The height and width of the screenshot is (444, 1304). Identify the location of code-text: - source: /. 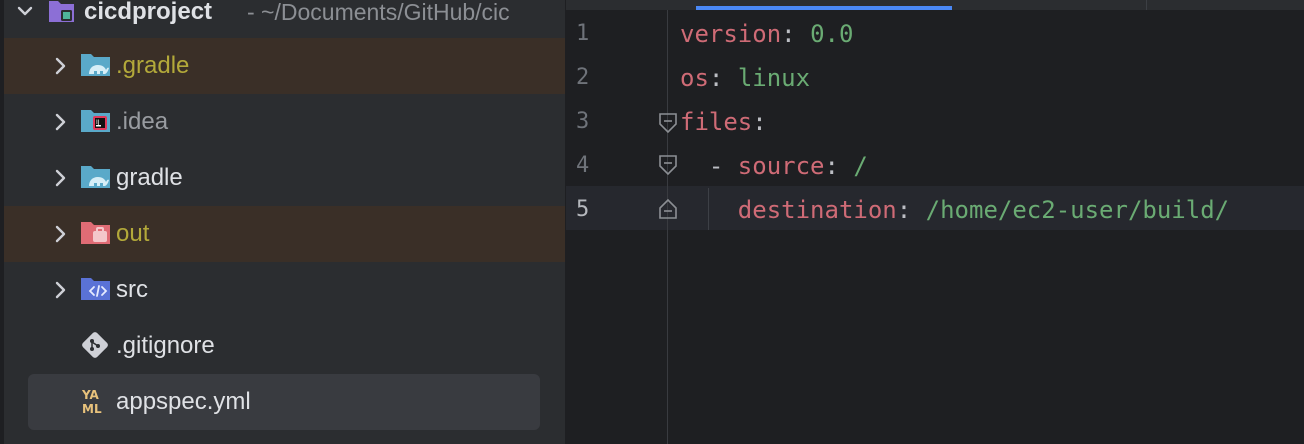
(774, 166).